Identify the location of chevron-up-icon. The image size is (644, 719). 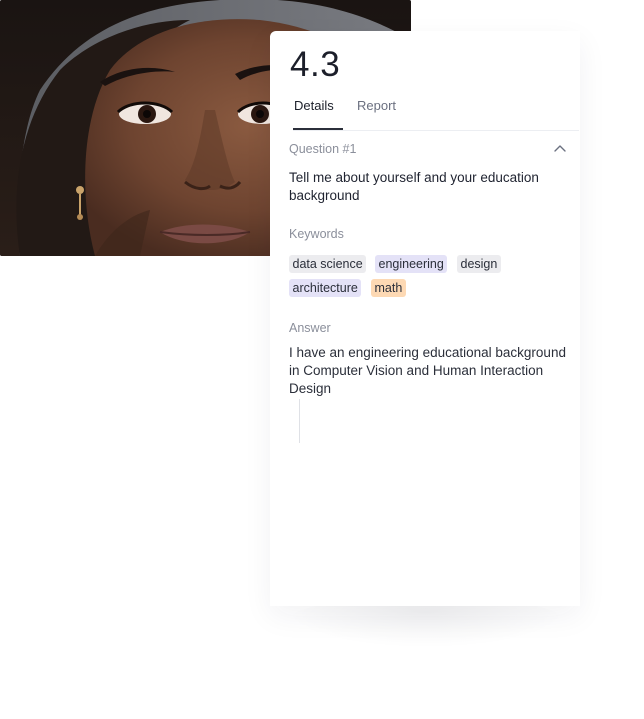
(560, 148).